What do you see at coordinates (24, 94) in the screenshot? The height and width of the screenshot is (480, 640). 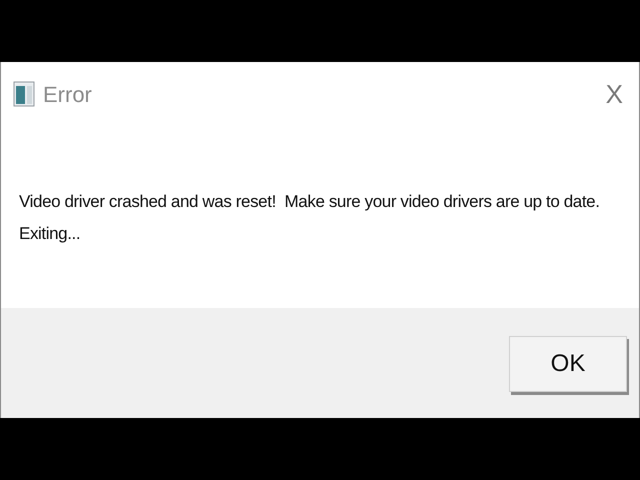 I see `app-window-icon` at bounding box center [24, 94].